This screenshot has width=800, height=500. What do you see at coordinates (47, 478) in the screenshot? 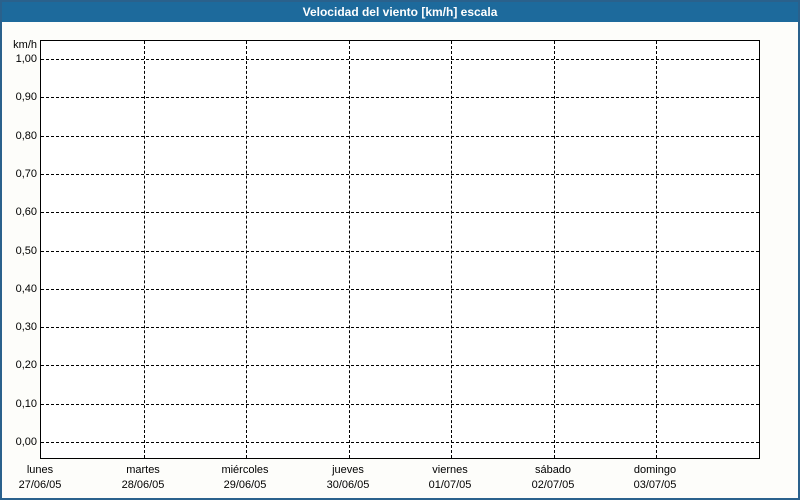
I see `x-category-label: lunes 27/06/05` at bounding box center [47, 478].